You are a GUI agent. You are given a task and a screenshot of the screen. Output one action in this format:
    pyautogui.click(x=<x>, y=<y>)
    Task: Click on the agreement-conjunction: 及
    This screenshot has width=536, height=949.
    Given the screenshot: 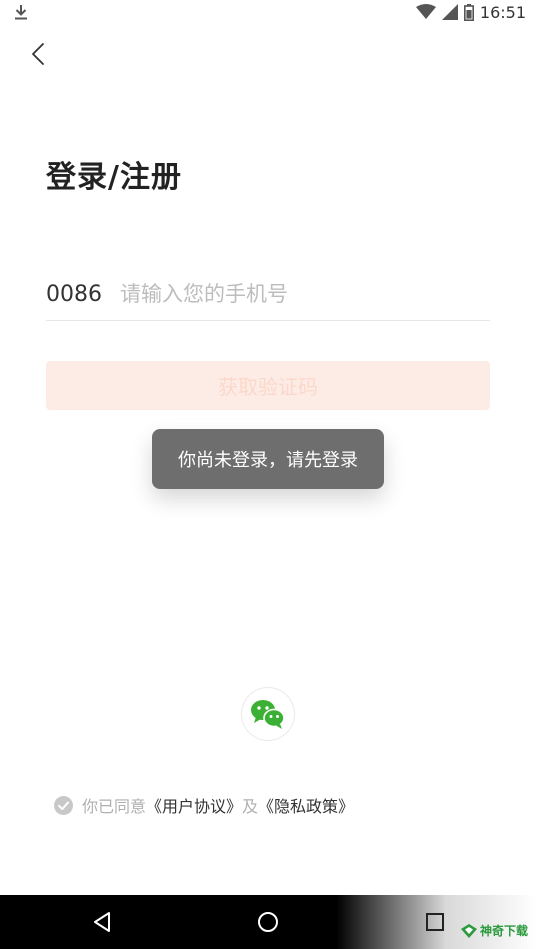 What is the action you would take?
    pyautogui.click(x=250, y=806)
    